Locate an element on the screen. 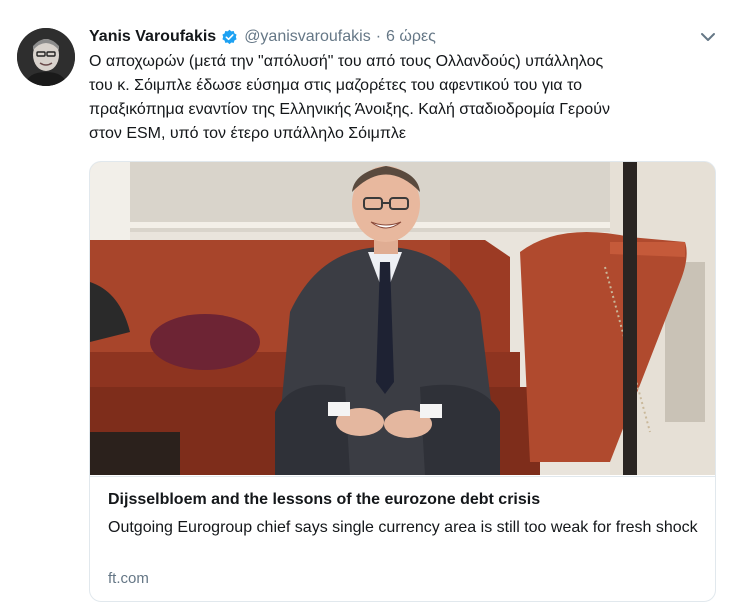 This screenshot has height=614, width=735. chevron-down-icon is located at coordinates (708, 37).